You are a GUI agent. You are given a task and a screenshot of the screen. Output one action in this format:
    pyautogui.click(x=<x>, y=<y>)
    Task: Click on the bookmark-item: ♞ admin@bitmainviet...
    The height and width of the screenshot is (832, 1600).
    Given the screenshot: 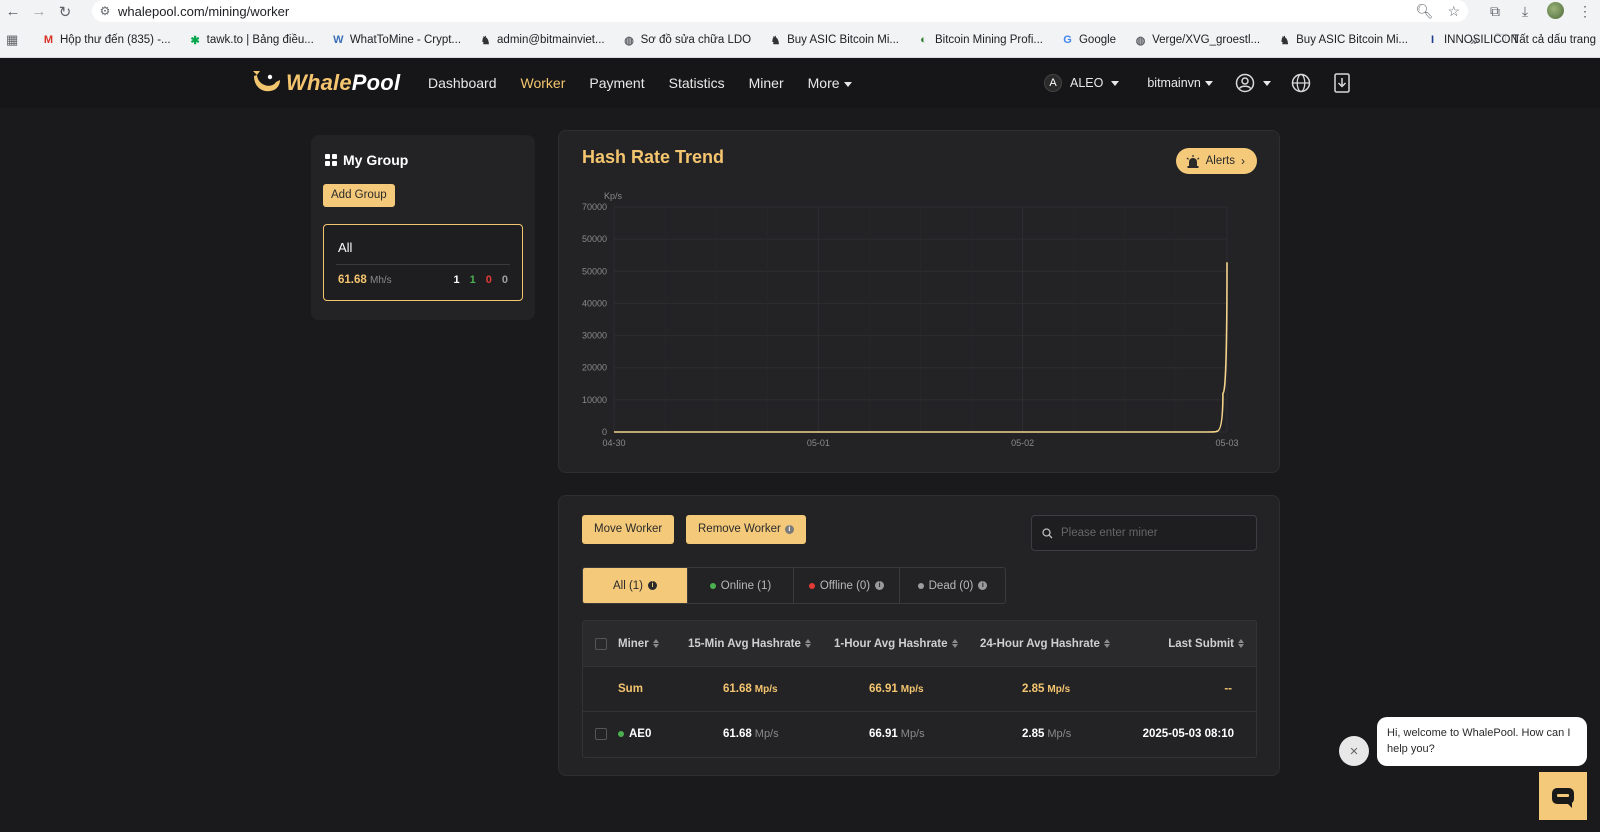 What is the action you would take?
    pyautogui.click(x=543, y=40)
    